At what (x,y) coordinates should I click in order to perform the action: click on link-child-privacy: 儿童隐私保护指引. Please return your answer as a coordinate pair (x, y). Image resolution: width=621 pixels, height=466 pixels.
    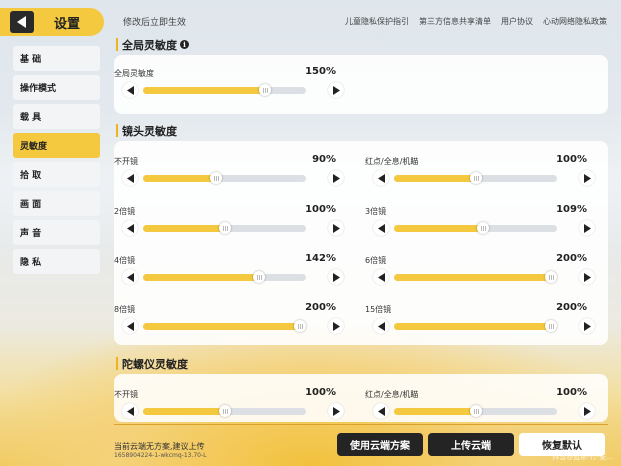
    Looking at the image, I should click on (377, 21).